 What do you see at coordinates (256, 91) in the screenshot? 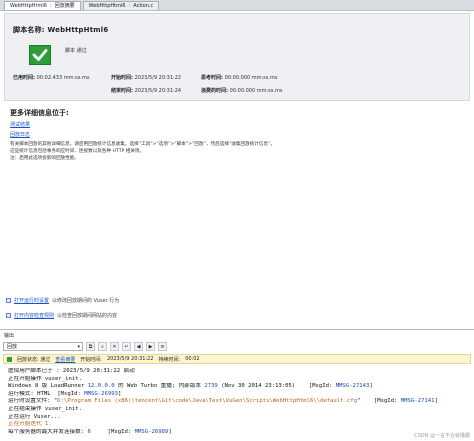
I see `wasted-value: 00:00.000 mm:ss.ms` at bounding box center [256, 91].